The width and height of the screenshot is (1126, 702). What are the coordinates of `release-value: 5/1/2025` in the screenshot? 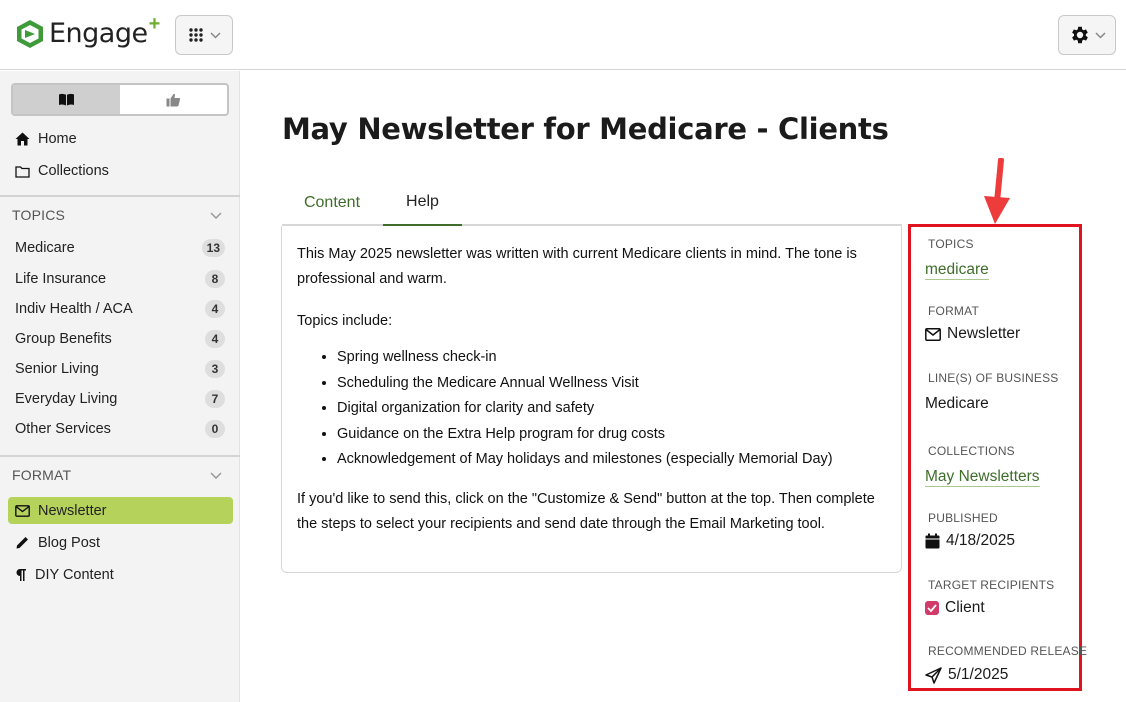 It's located at (966, 675).